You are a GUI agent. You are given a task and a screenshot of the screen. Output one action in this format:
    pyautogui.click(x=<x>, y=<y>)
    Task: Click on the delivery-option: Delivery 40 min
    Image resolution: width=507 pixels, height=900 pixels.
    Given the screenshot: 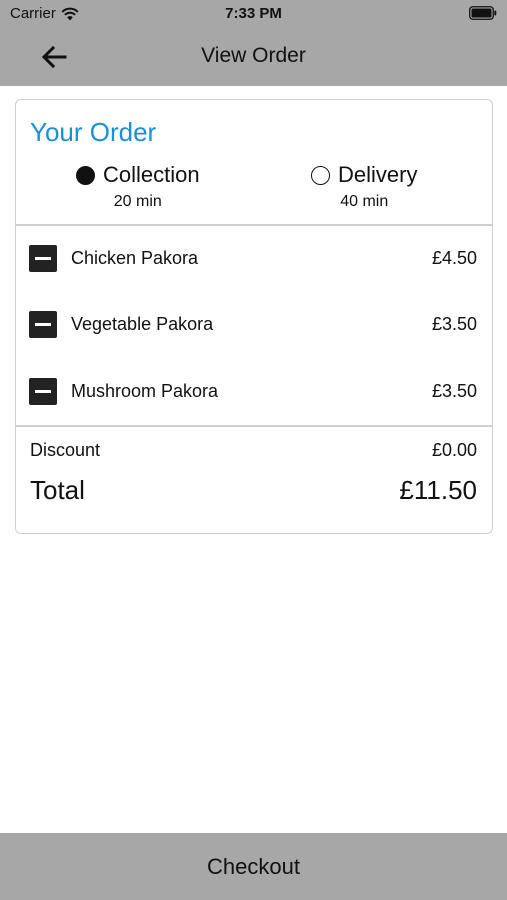 What is the action you would take?
    pyautogui.click(x=364, y=186)
    